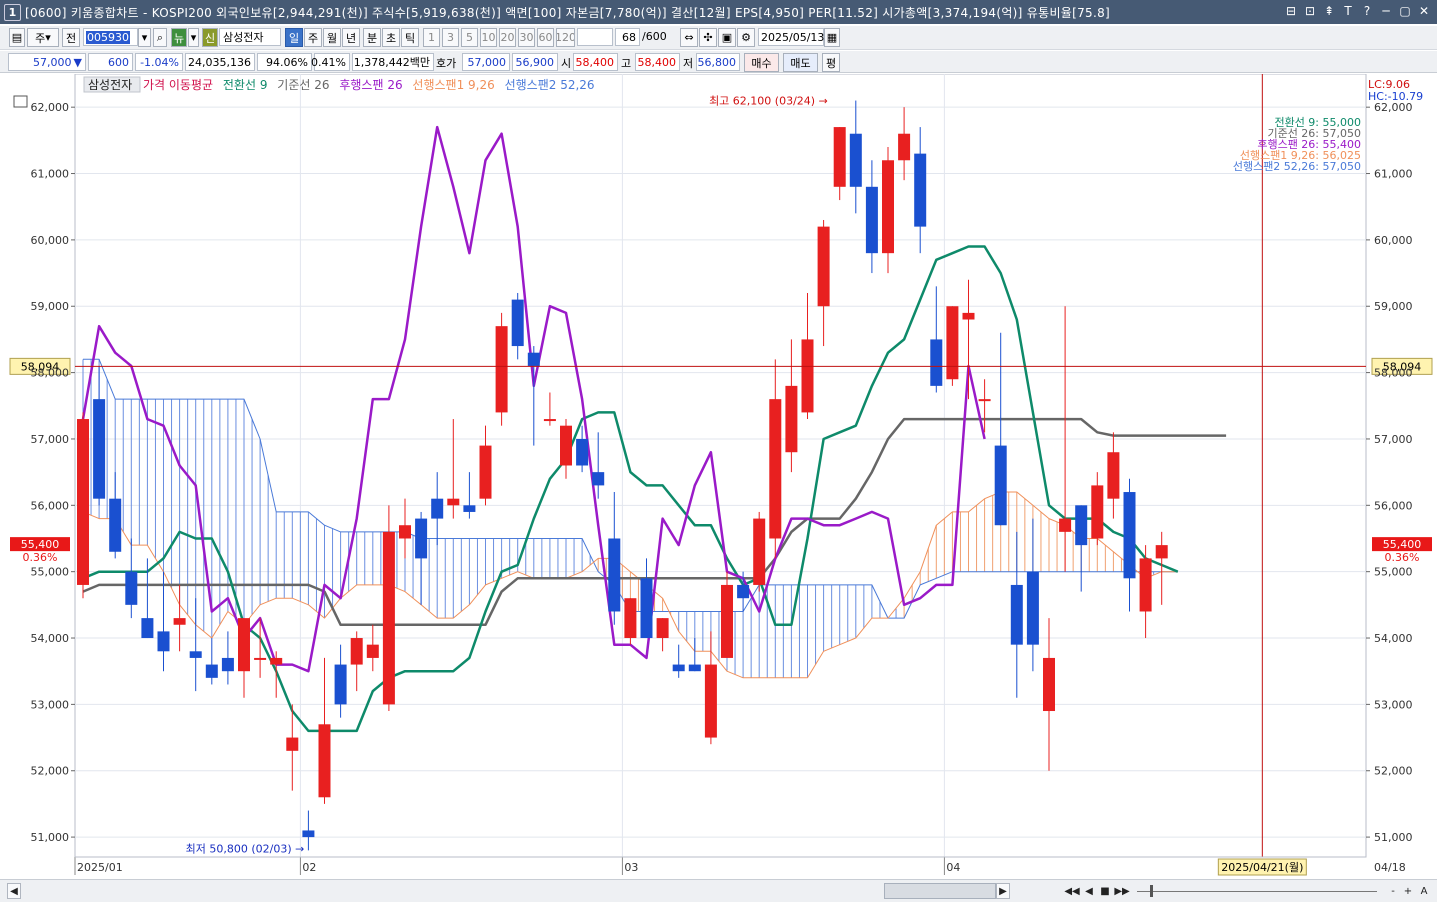  What do you see at coordinates (1348, 11) in the screenshot?
I see `font-icon: T` at bounding box center [1348, 11].